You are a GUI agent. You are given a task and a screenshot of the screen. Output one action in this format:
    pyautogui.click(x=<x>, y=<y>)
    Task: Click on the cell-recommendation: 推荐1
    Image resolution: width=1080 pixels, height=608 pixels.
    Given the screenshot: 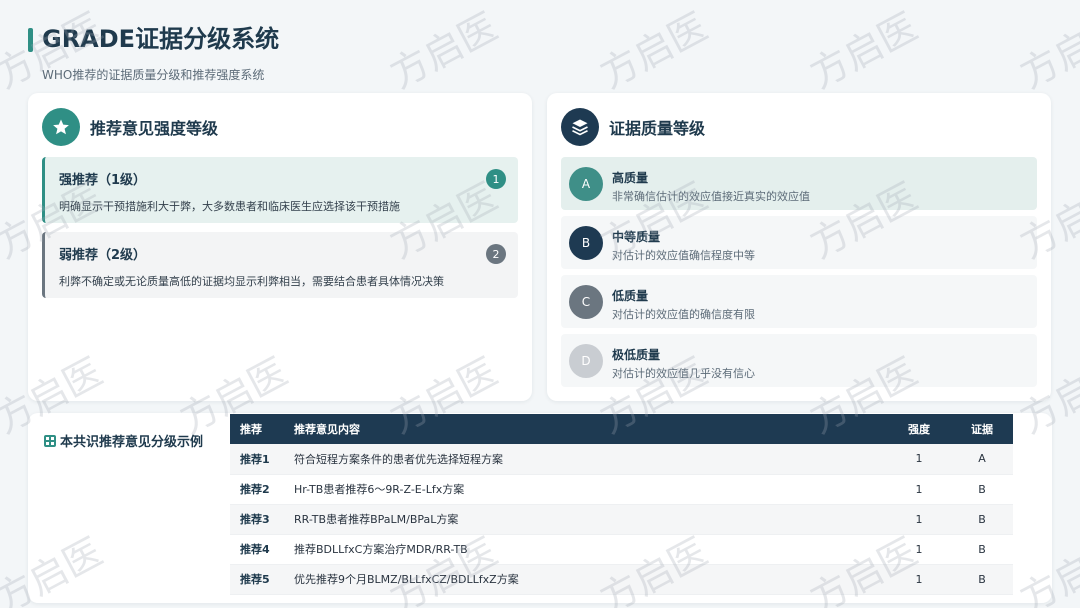 What is the action you would take?
    pyautogui.click(x=257, y=459)
    